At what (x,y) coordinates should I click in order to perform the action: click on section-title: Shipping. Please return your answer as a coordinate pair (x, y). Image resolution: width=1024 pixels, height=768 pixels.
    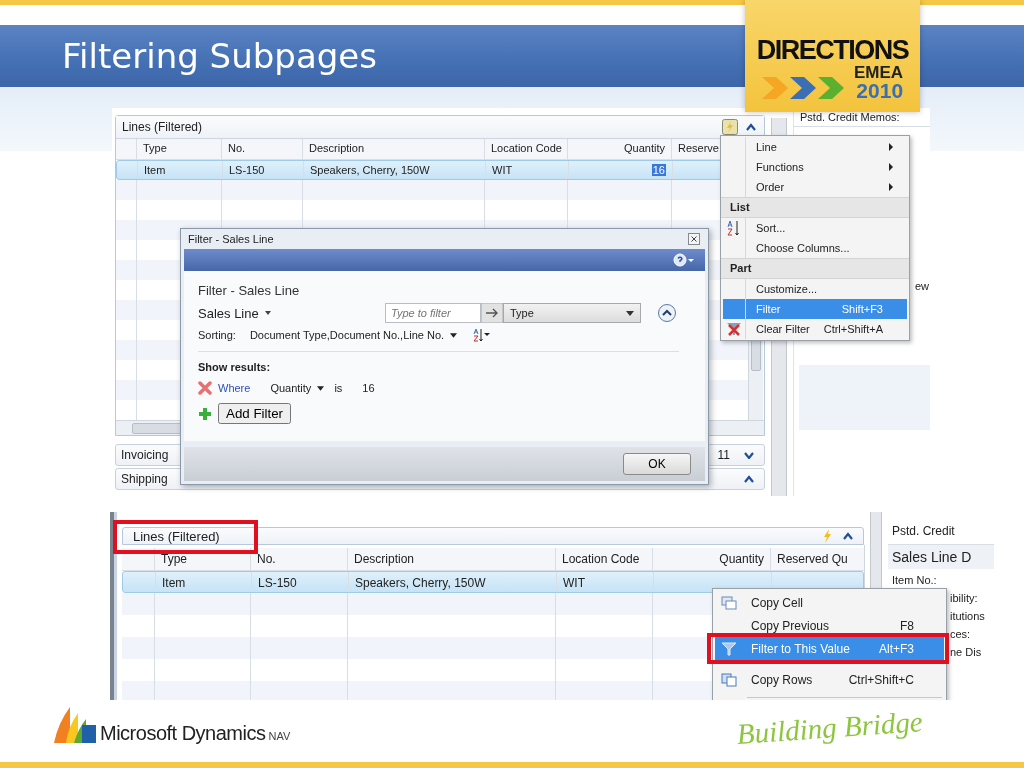
    Looking at the image, I should click on (144, 479).